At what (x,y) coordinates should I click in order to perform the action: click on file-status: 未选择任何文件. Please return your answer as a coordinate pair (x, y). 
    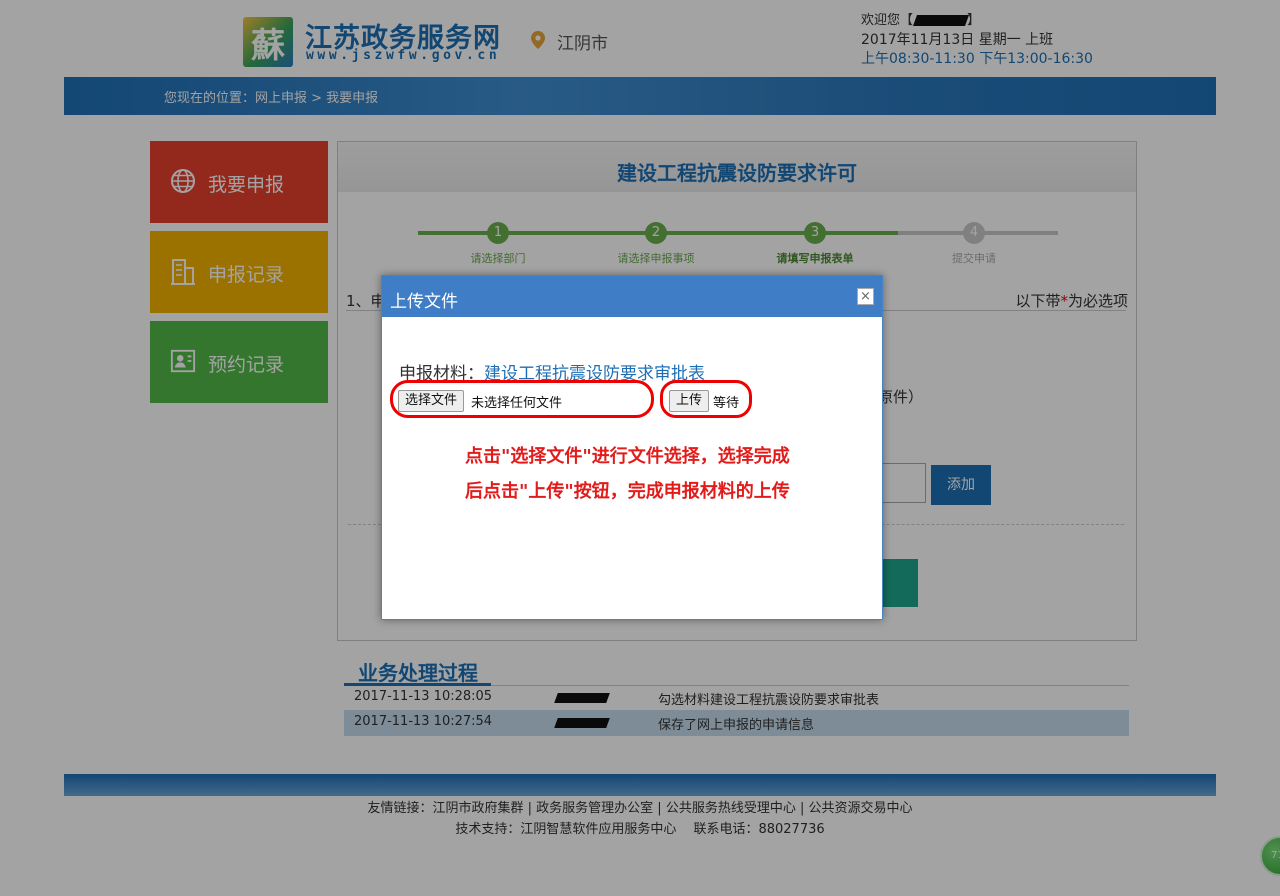
    Looking at the image, I should click on (517, 403).